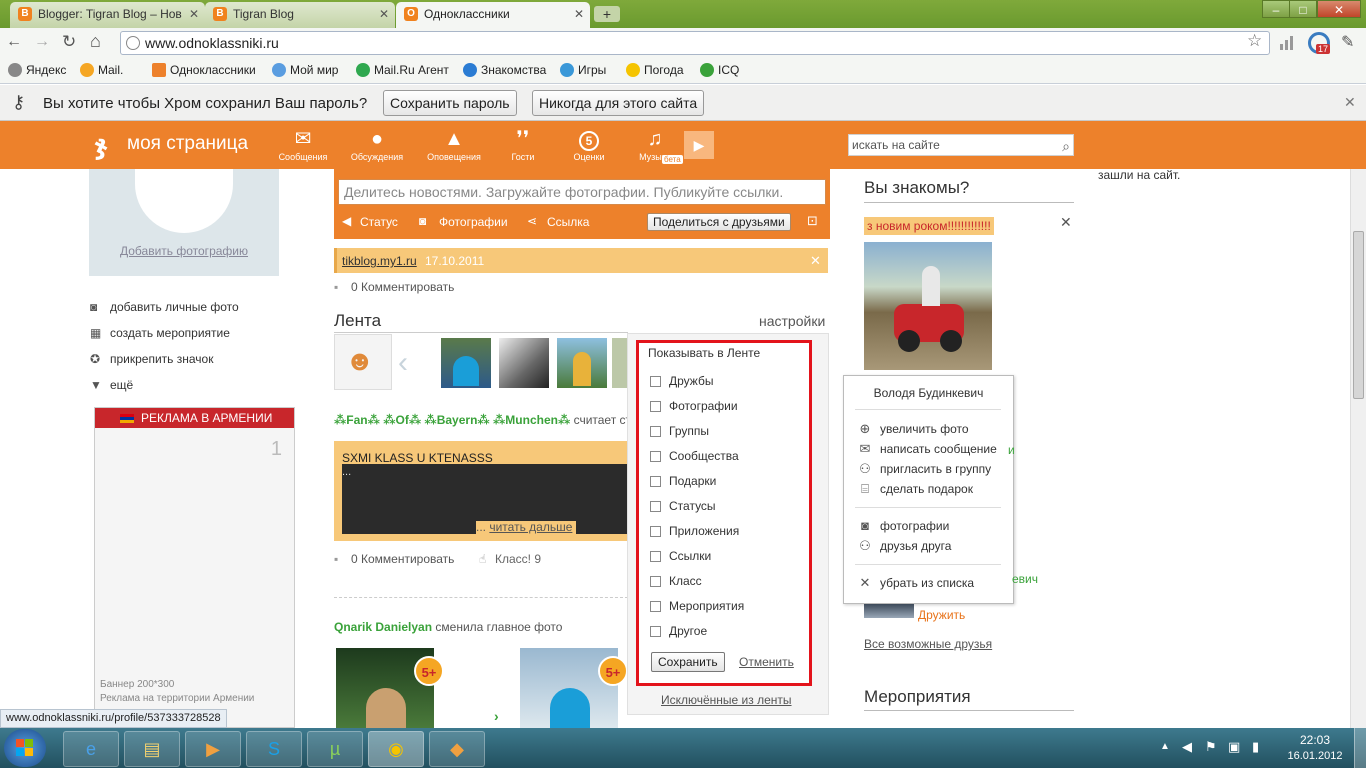 This screenshot has width=1366, height=768. I want to click on menu-invite-to-group: ⚇ пригласить в группу, so click(924, 469).